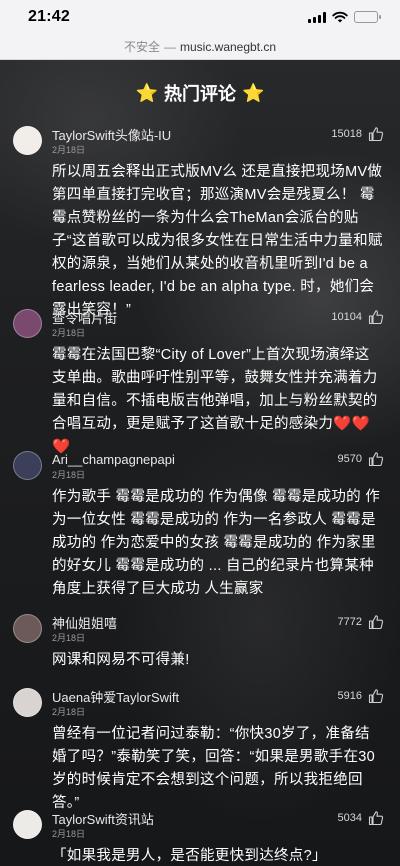 The height and width of the screenshot is (866, 400). I want to click on status-icons, so click(344, 17).